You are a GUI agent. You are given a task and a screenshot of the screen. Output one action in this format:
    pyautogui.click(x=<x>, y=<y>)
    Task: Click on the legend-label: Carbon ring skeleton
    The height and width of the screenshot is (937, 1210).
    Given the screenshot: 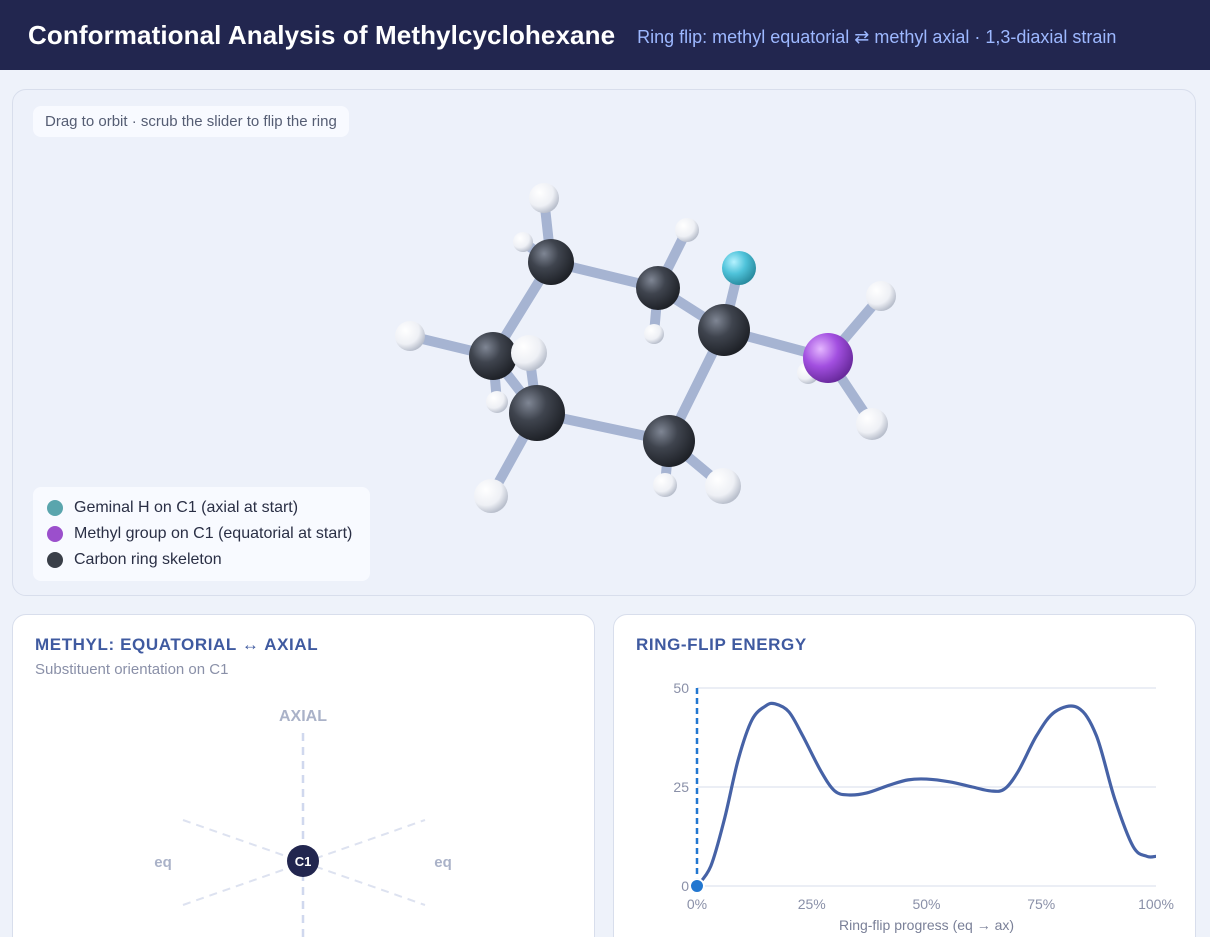 What is the action you would take?
    pyautogui.click(x=148, y=559)
    